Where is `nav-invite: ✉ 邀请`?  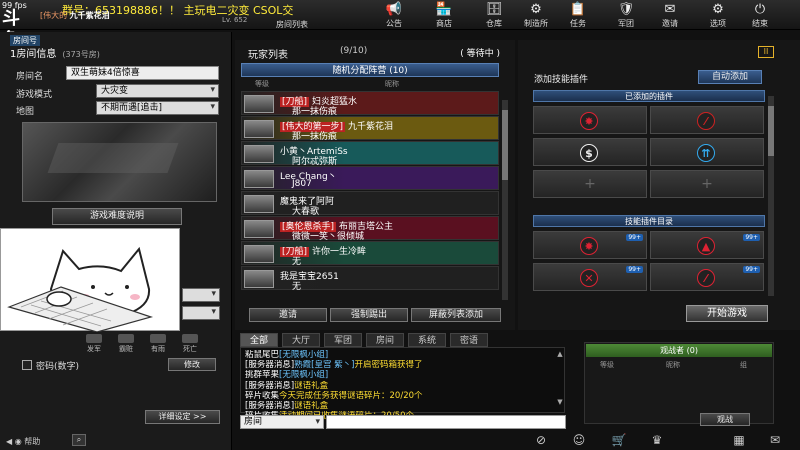
nav-invite: ✉ 邀请 is located at coordinates (670, 16).